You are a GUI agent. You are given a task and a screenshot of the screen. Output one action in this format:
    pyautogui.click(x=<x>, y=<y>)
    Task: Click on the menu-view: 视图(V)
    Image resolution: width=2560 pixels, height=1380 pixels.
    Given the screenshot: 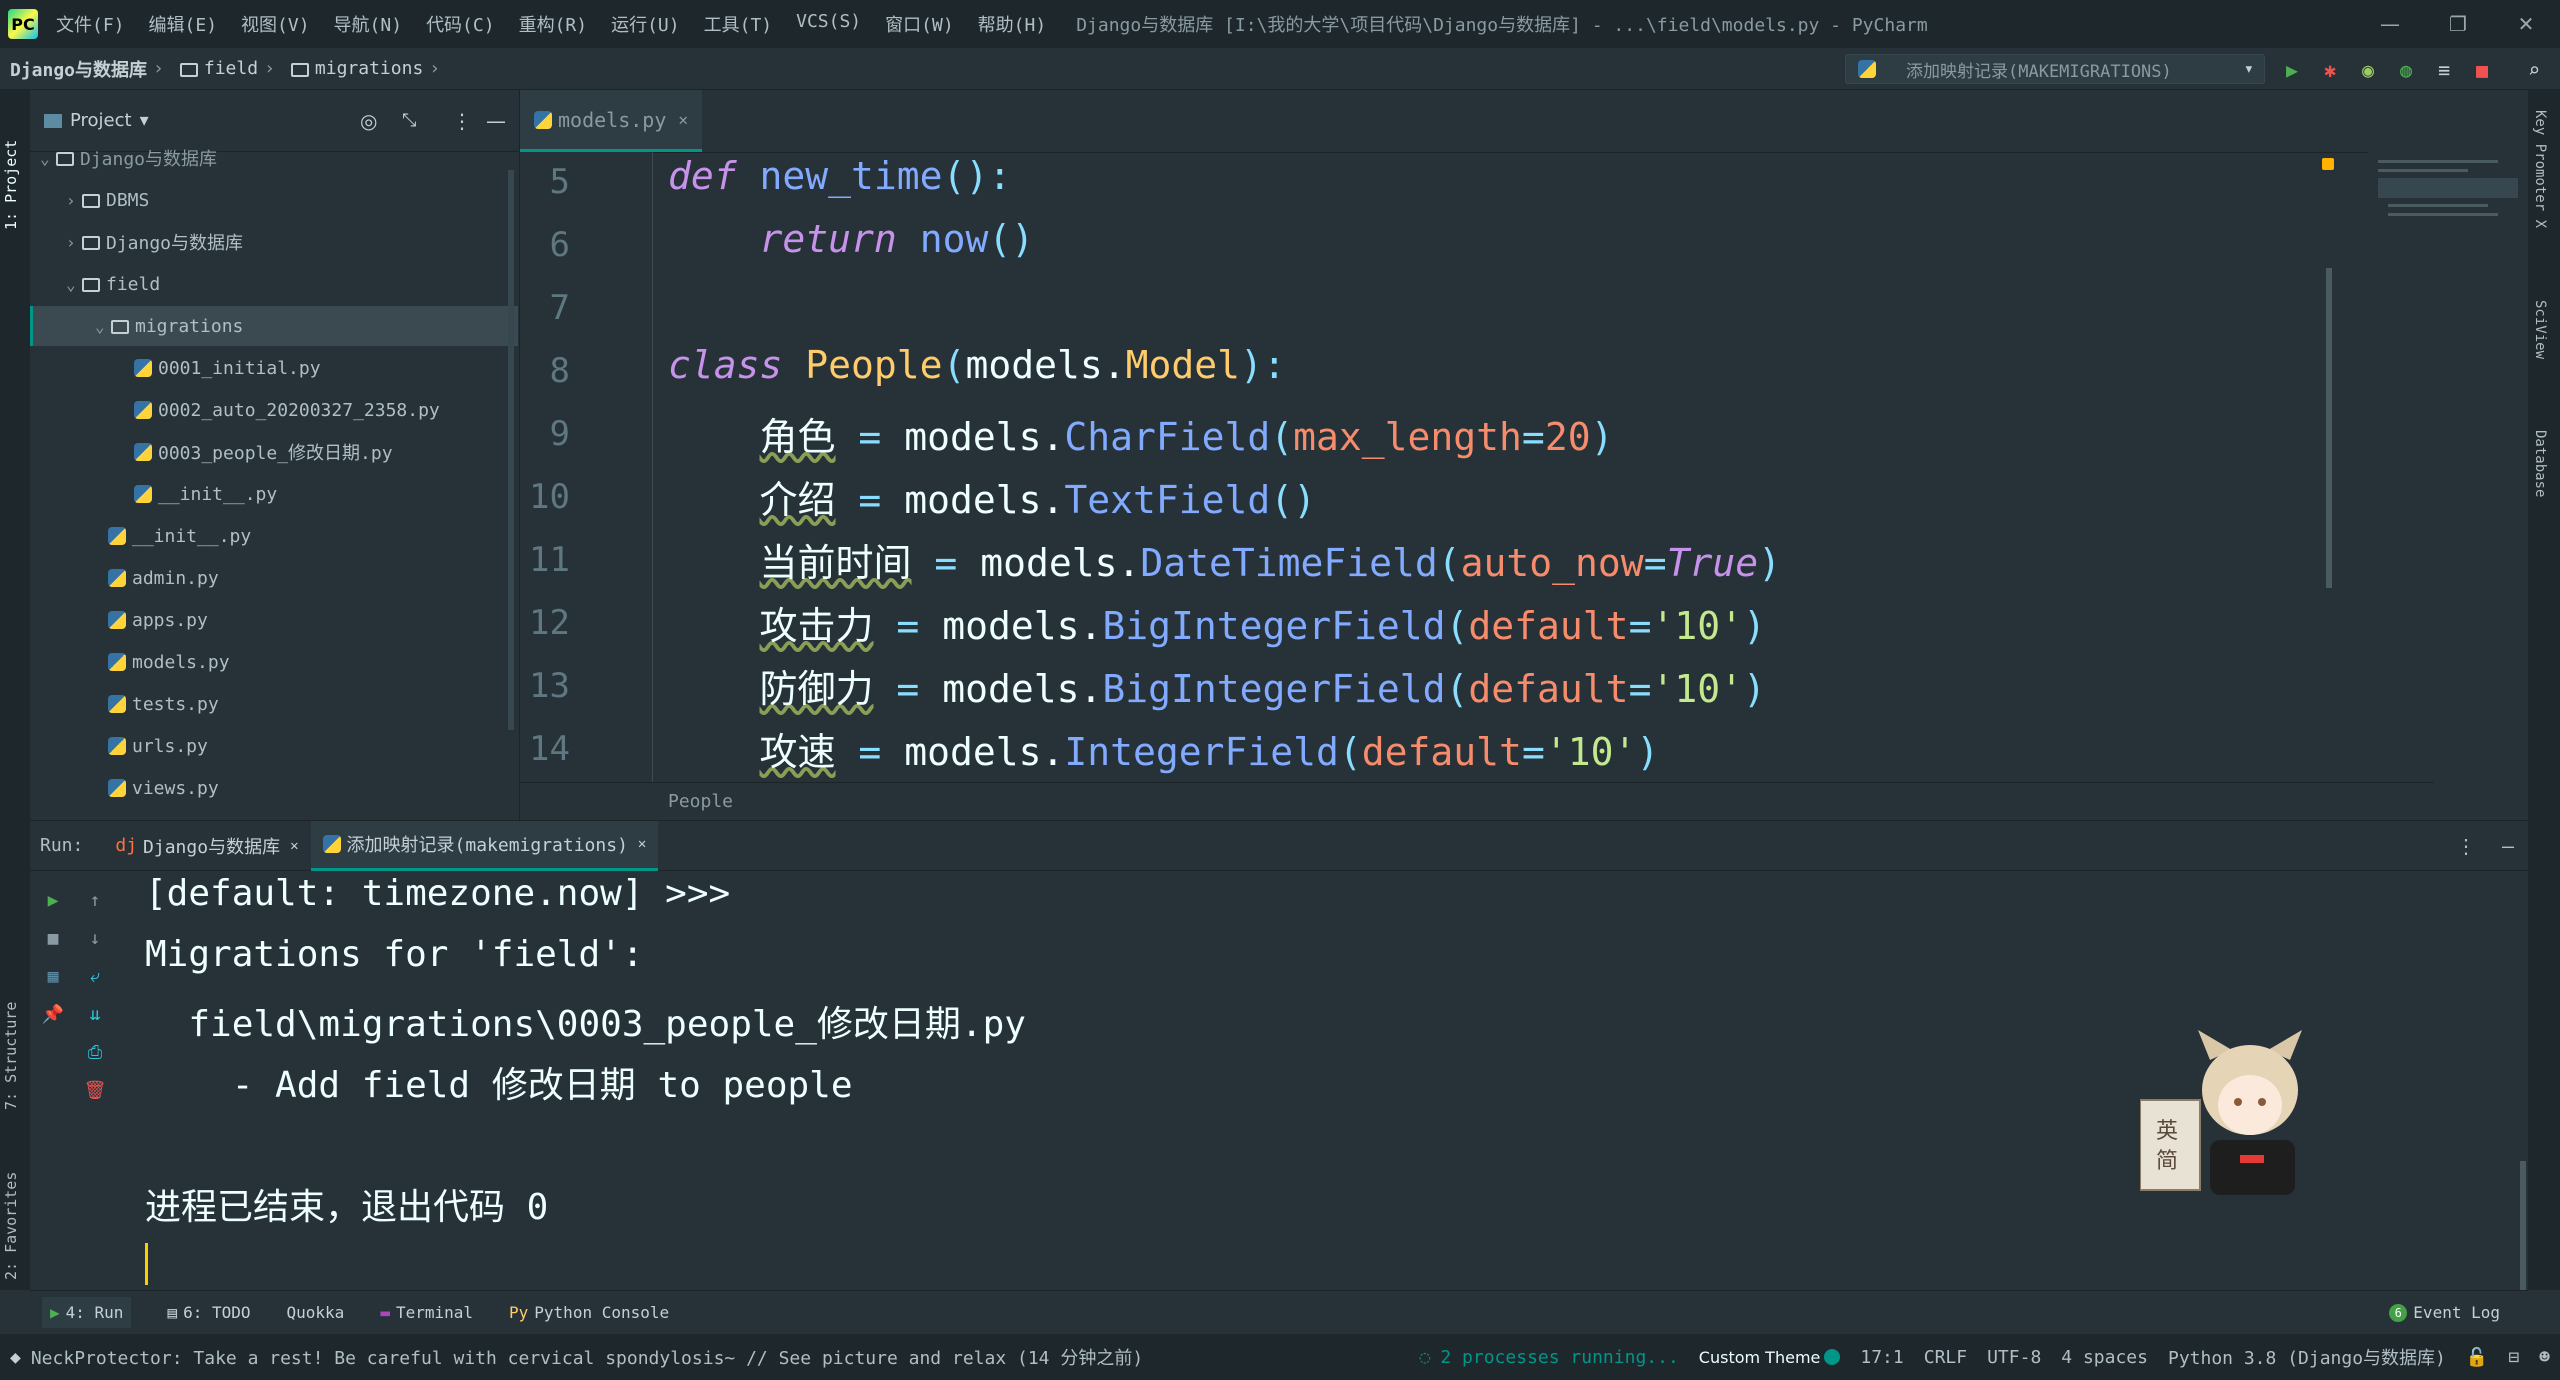 What is the action you would take?
    pyautogui.click(x=275, y=24)
    